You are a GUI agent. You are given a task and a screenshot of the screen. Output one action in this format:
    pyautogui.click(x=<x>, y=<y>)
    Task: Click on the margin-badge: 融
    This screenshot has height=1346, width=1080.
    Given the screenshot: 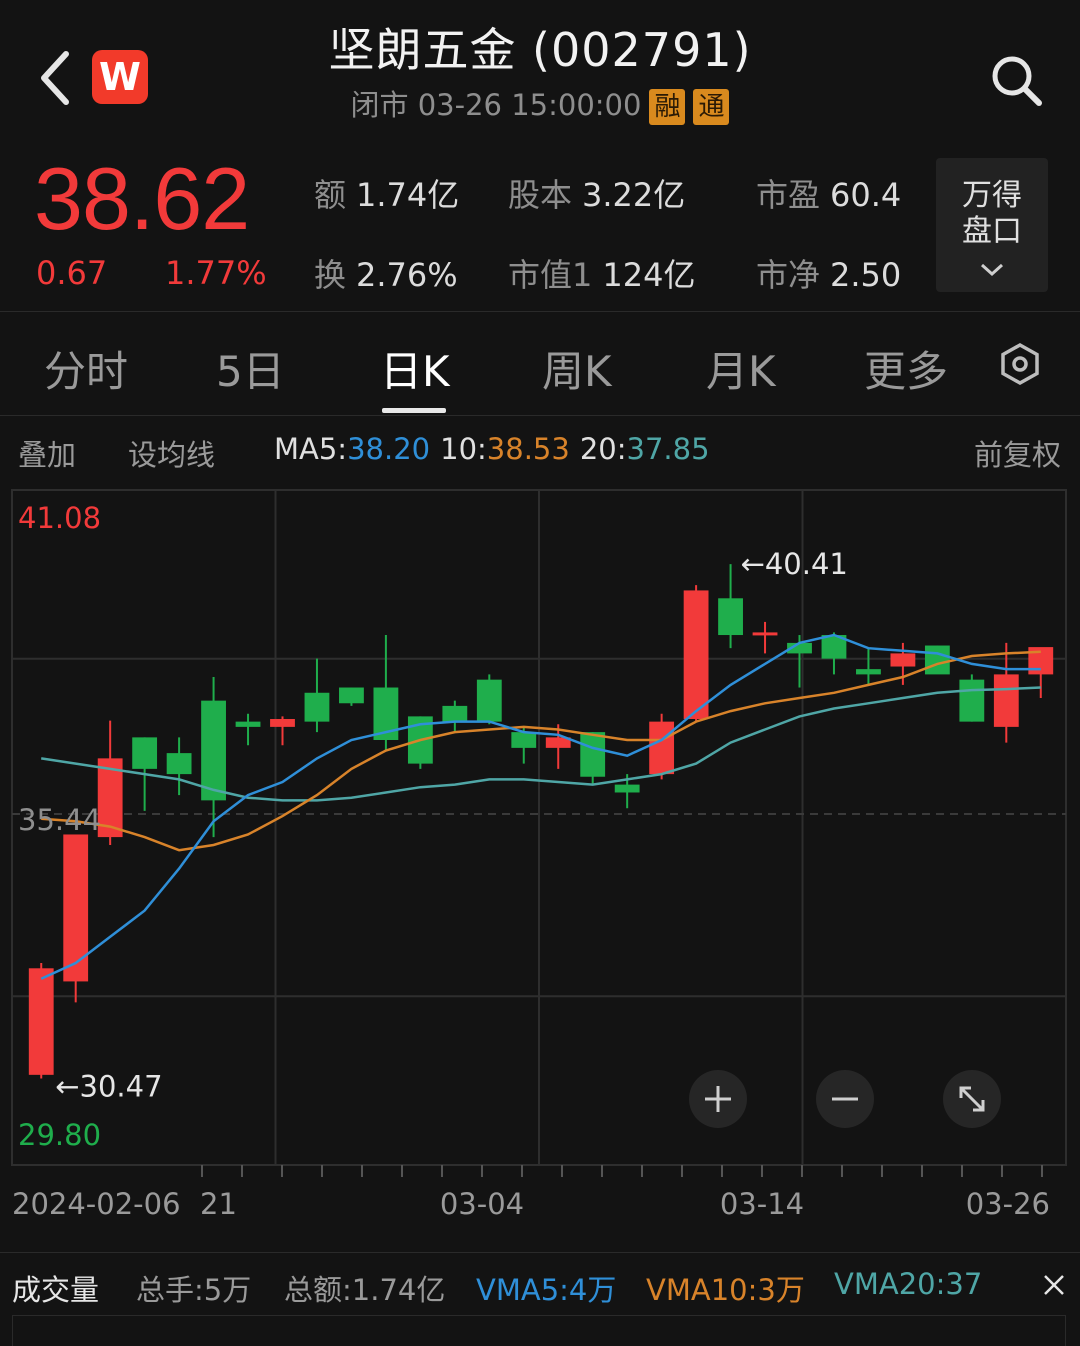 What is the action you would take?
    pyautogui.click(x=667, y=107)
    